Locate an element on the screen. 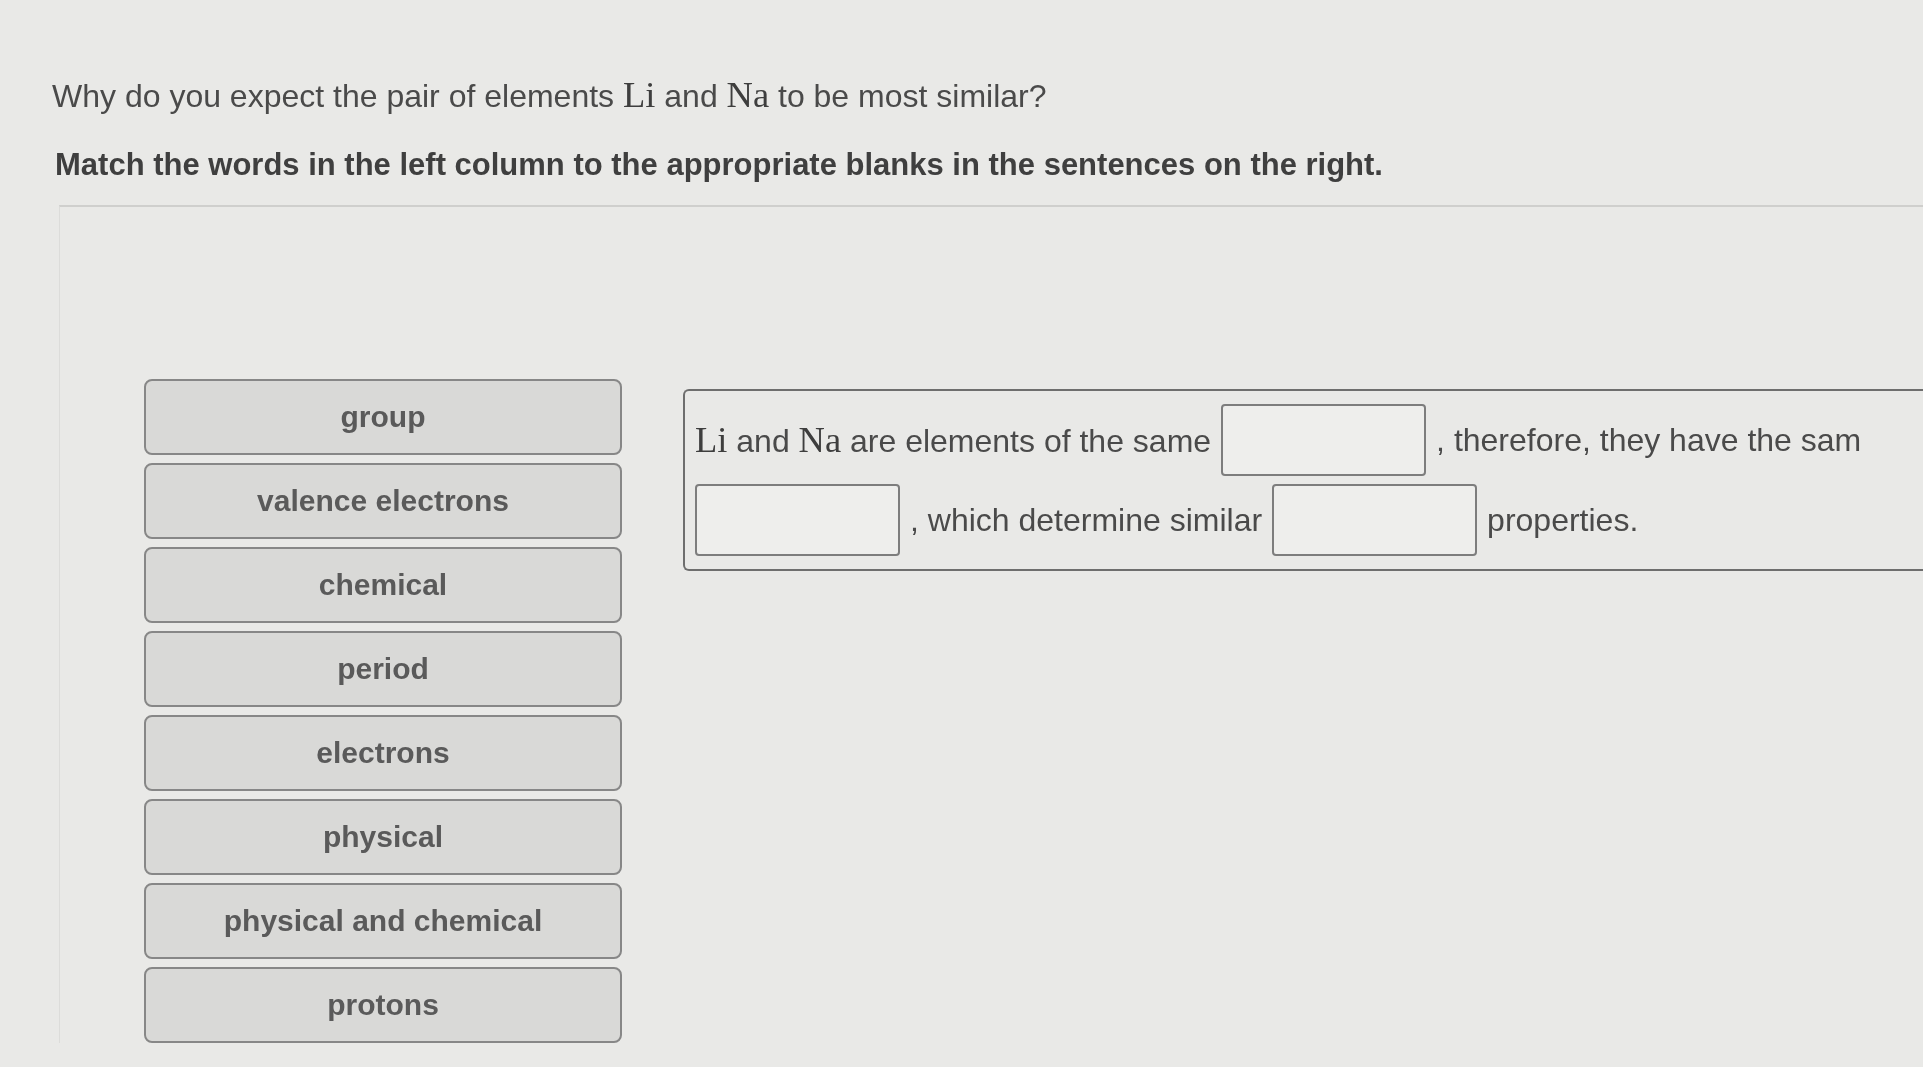  word-tile: valence electrons is located at coordinates (383, 501).